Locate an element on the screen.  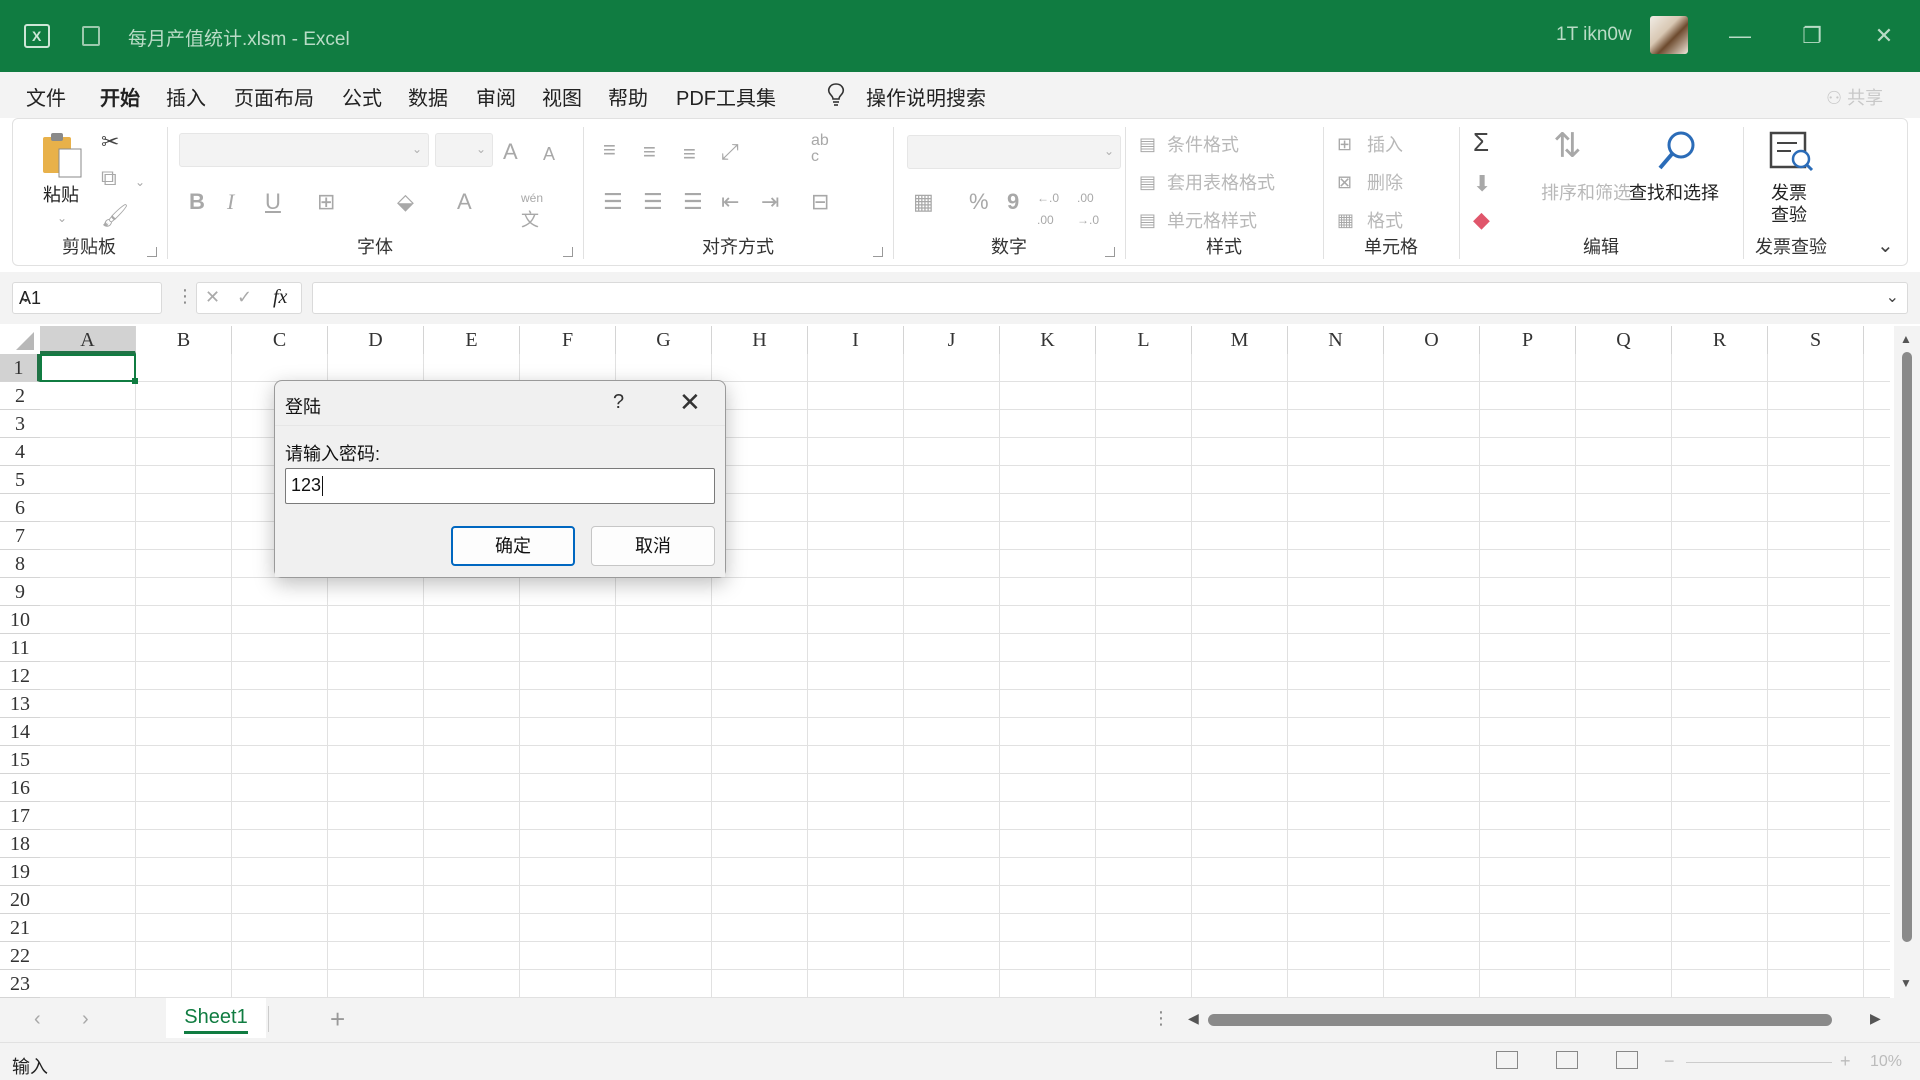
row-header: 2 is located at coordinates (20, 396).